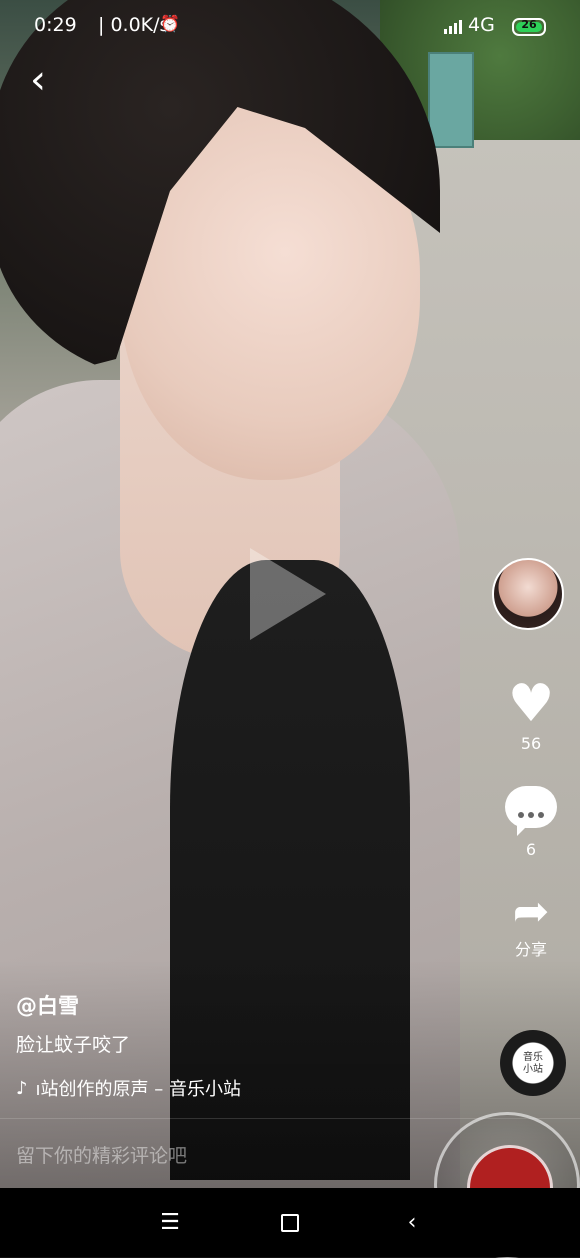 This screenshot has height=1258, width=580. I want to click on music-note-icon: ♪, so click(22, 1088).